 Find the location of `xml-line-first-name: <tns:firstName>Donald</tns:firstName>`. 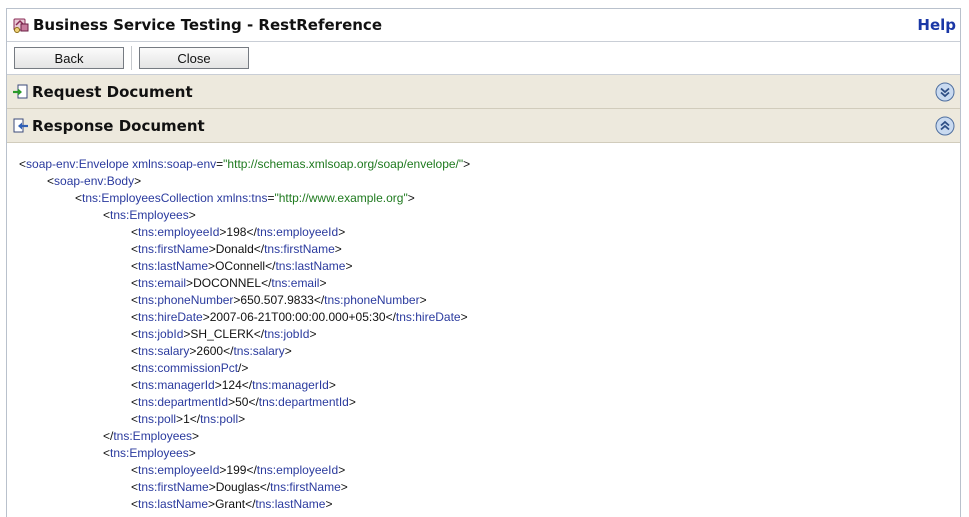

xml-line-first-name: <tns:firstName>Donald</tns:firstName> is located at coordinates (236, 249).